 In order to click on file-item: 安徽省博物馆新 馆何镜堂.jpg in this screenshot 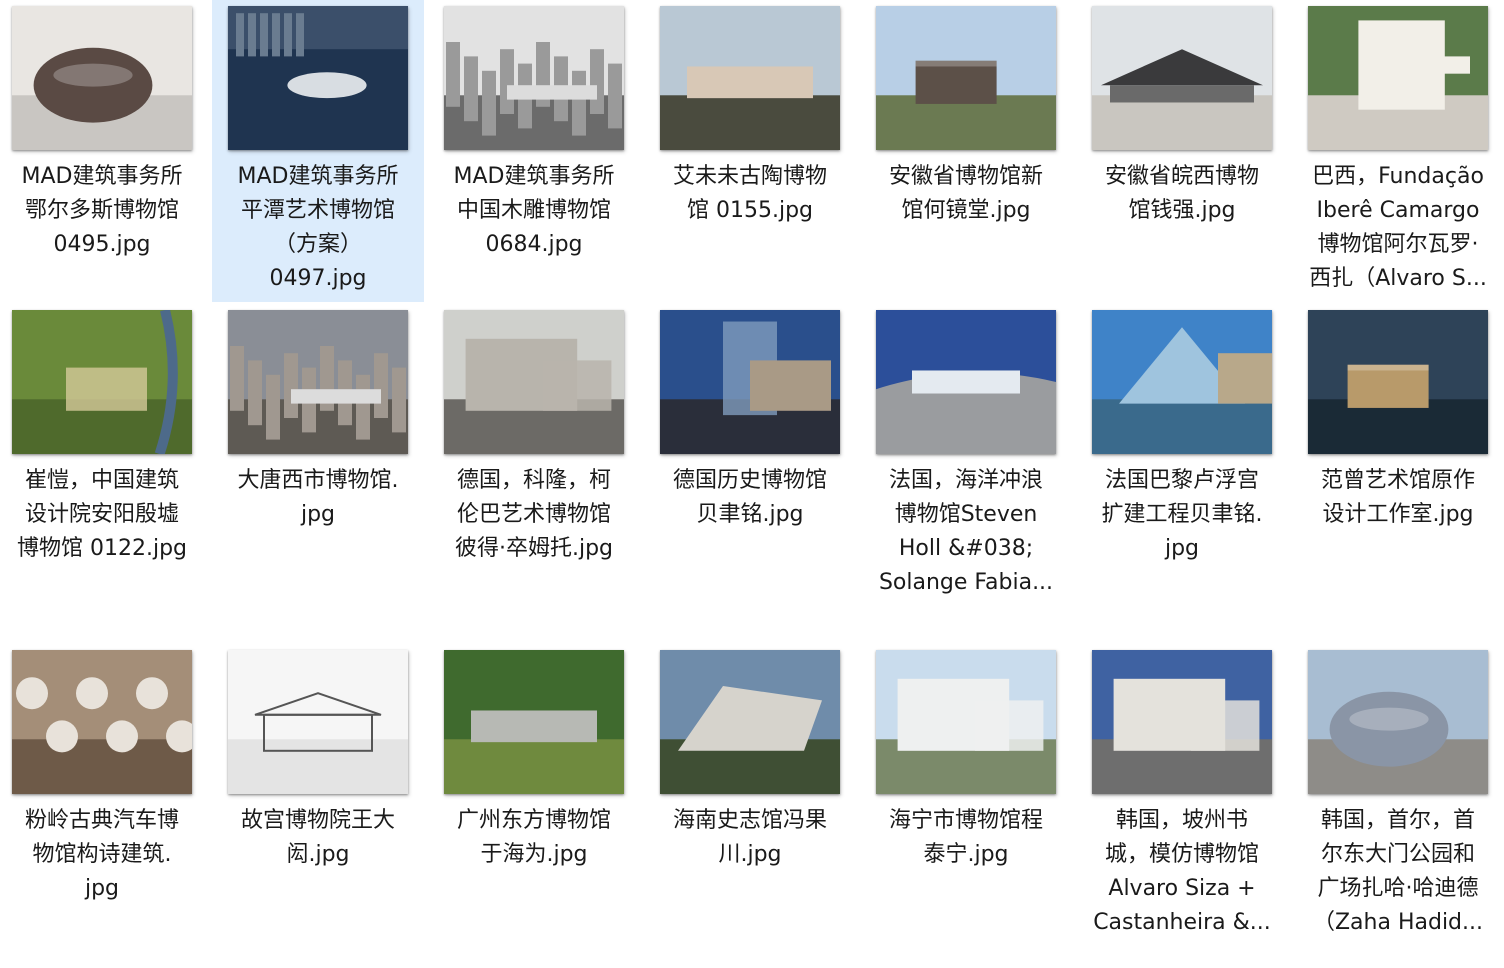, I will do `click(966, 114)`.